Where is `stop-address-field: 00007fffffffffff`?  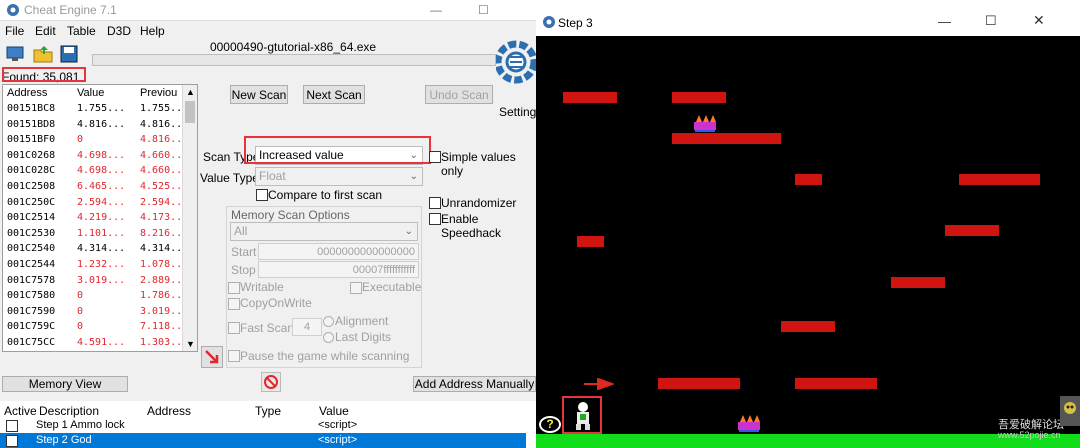
stop-address-field: 00007fffffffffff is located at coordinates (338, 269).